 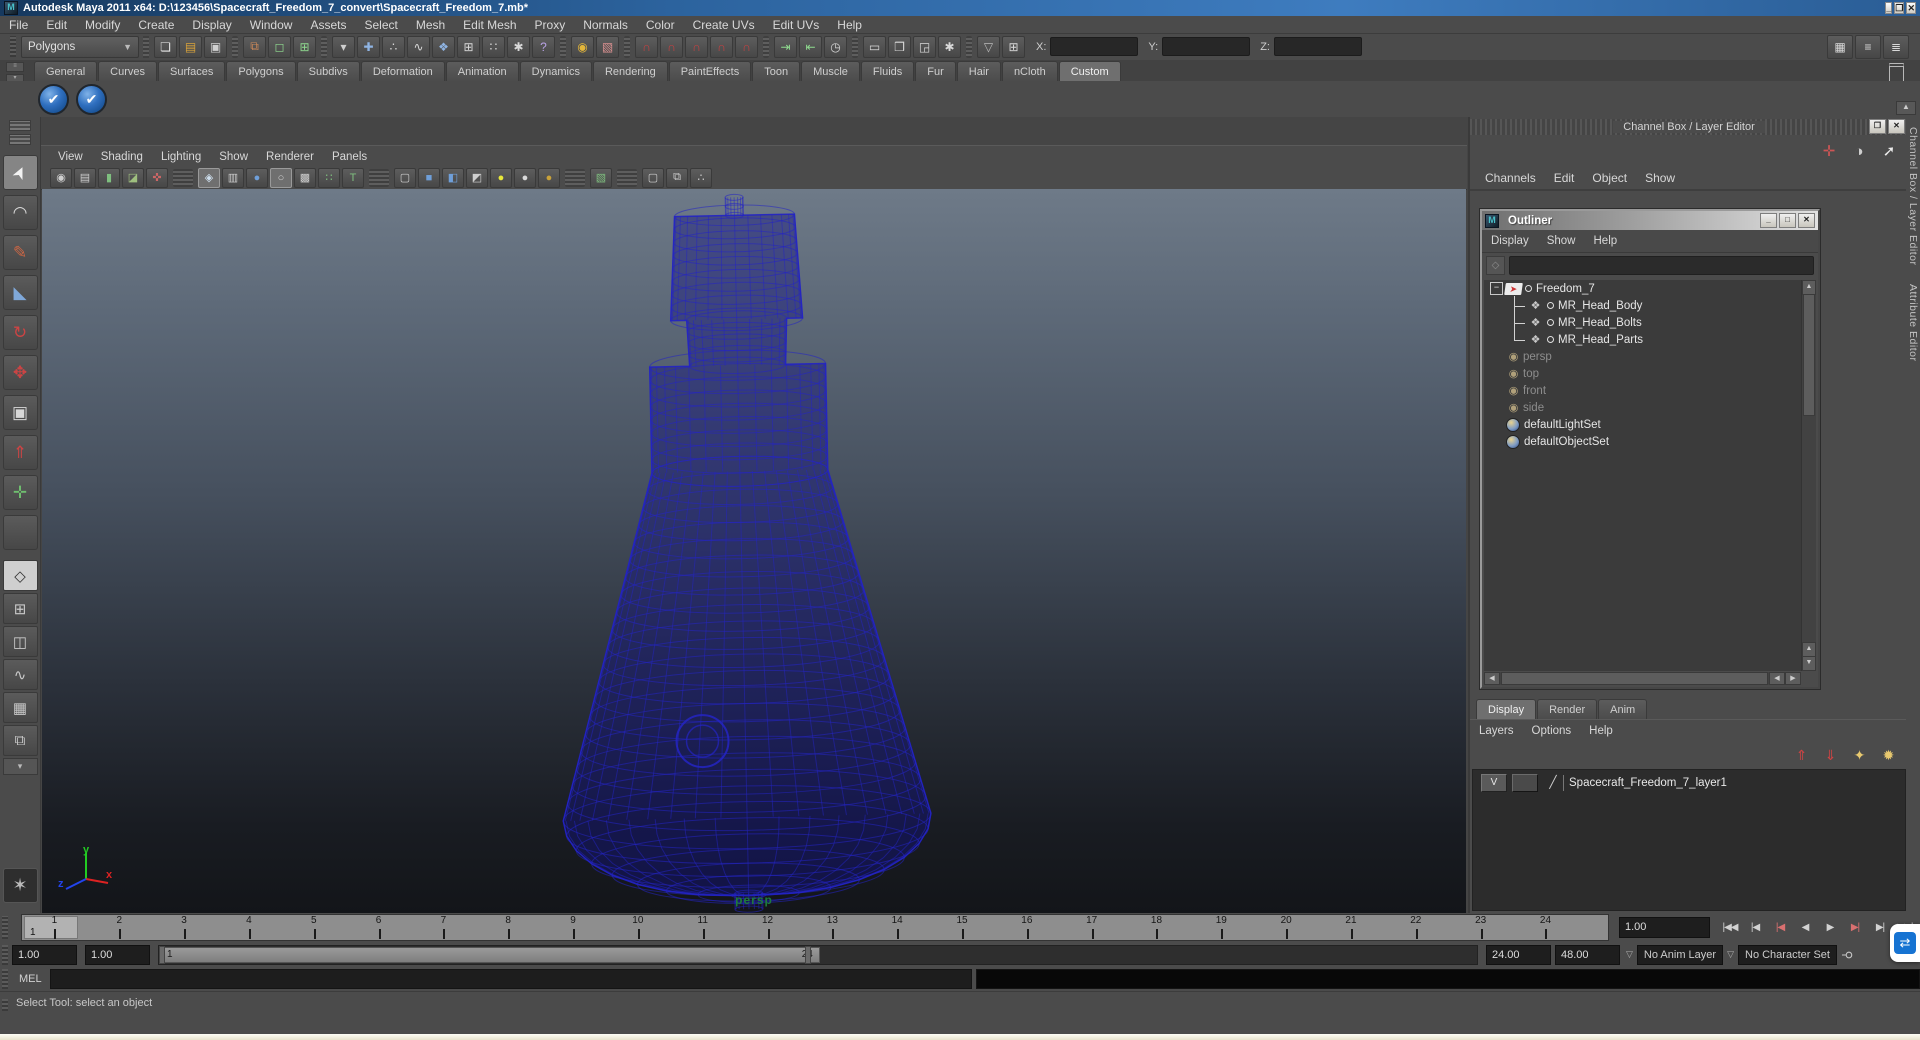 I want to click on lasso-tool: ◠, so click(x=20, y=212).